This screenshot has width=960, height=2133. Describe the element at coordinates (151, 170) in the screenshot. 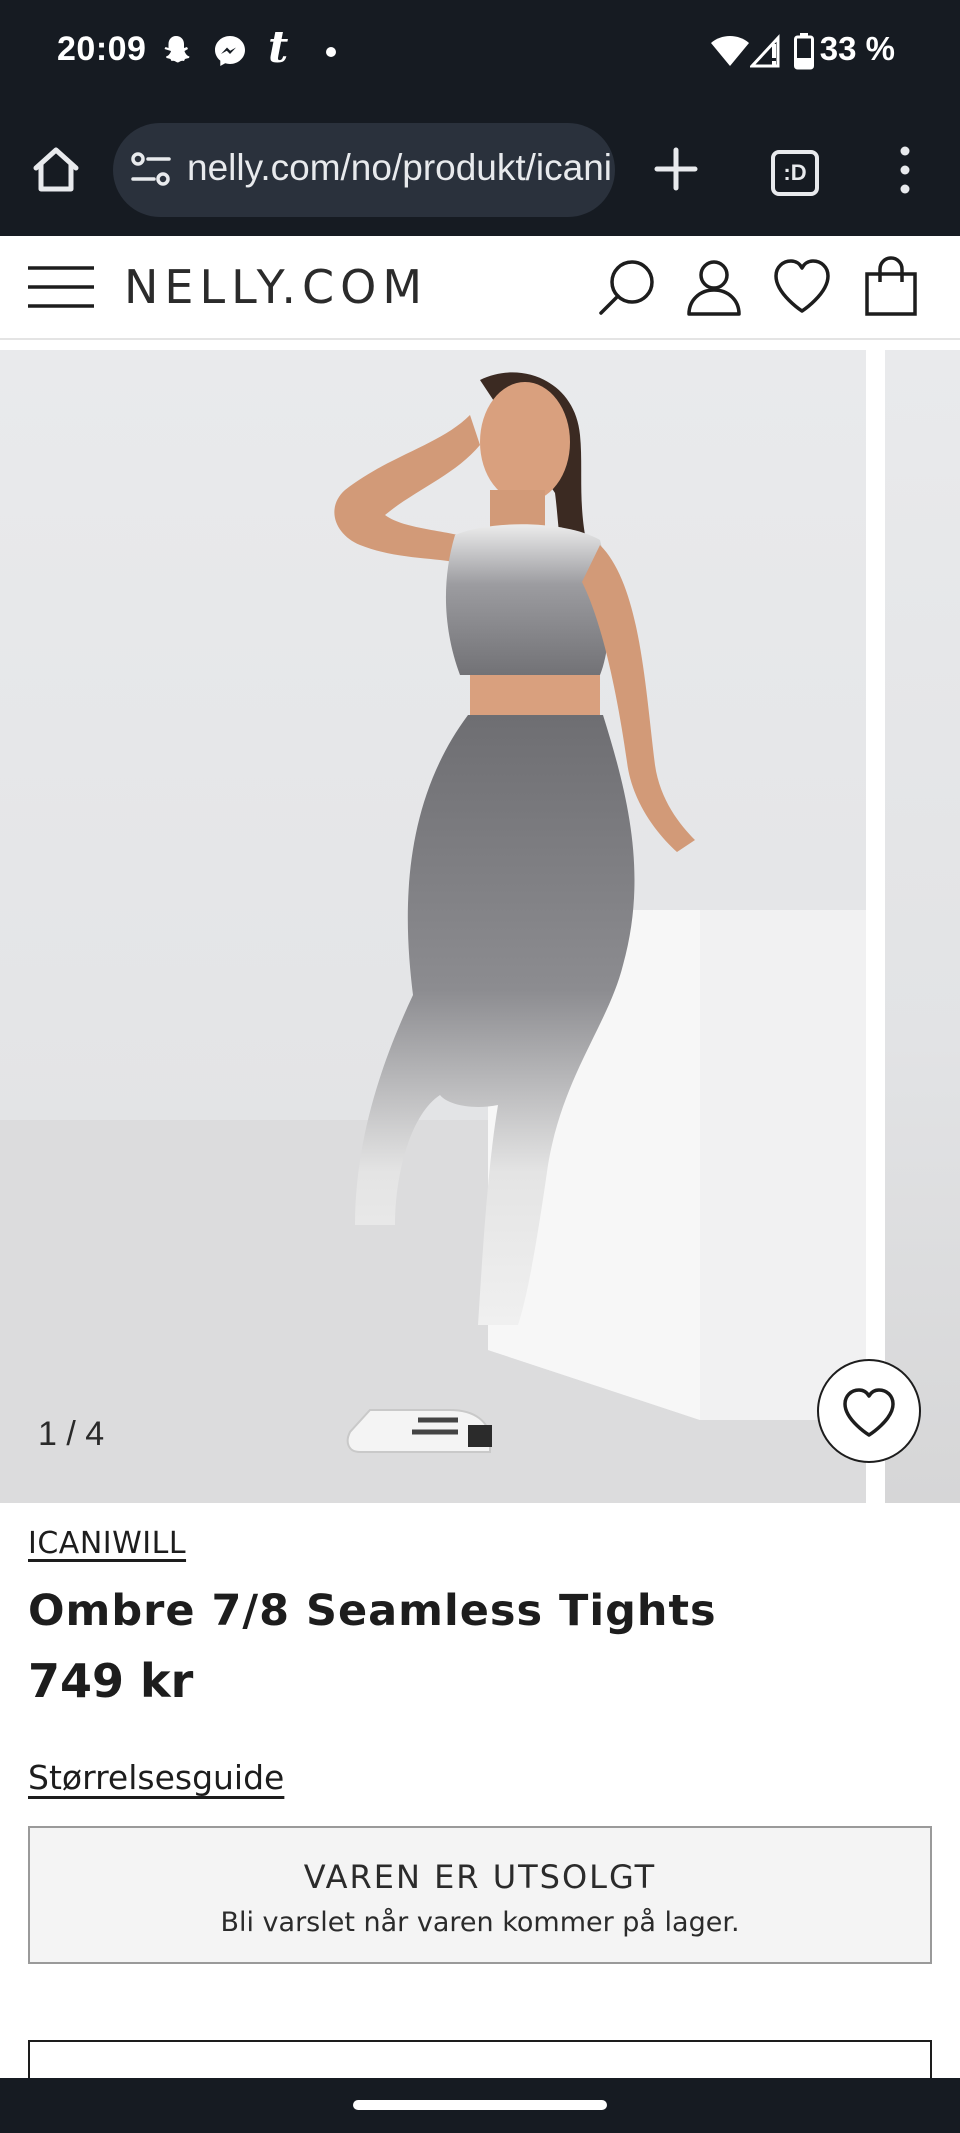

I see `site-settings-icon` at that location.